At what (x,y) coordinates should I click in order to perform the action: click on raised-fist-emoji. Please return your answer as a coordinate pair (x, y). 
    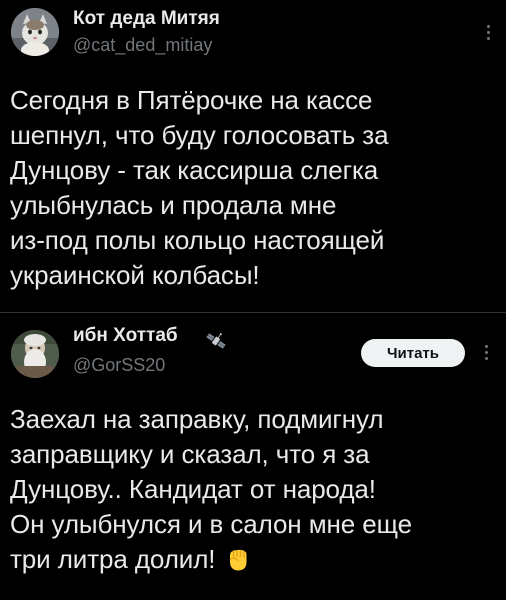
    Looking at the image, I should click on (238, 559).